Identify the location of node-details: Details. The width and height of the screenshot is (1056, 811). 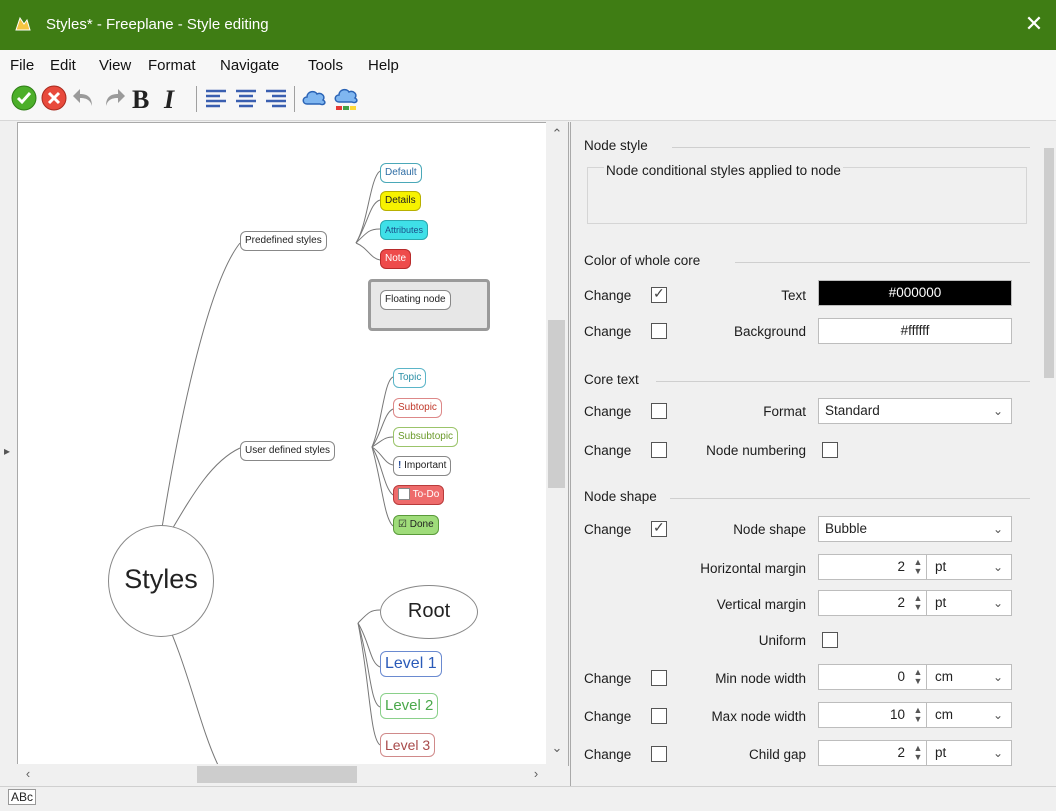
(400, 201).